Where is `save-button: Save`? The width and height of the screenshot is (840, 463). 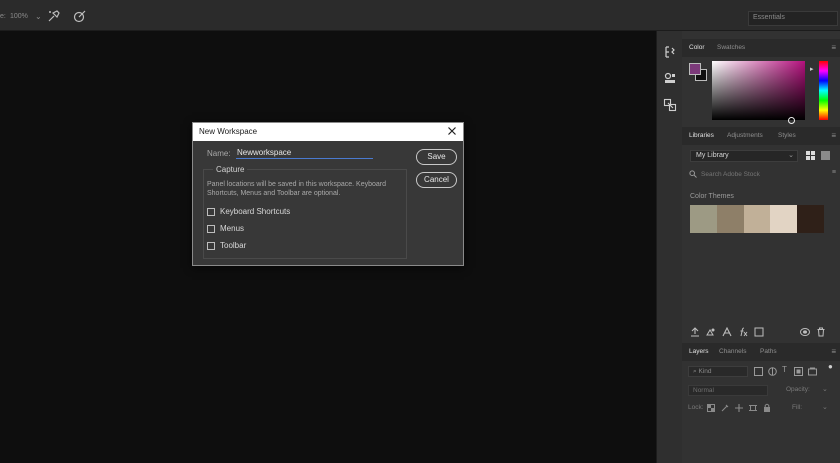
save-button: Save is located at coordinates (436, 157).